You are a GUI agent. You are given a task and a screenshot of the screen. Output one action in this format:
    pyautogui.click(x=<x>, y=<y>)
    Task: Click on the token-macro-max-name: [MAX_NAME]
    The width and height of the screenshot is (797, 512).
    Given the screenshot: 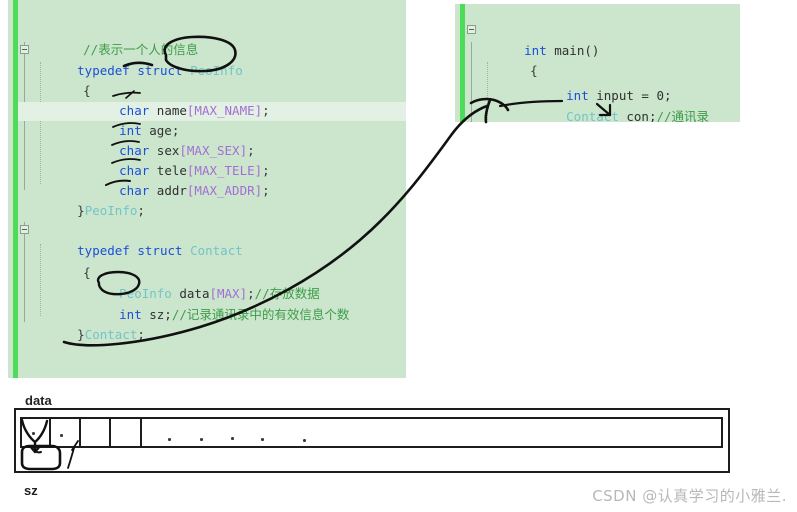 What is the action you would take?
    pyautogui.click(x=224, y=110)
    